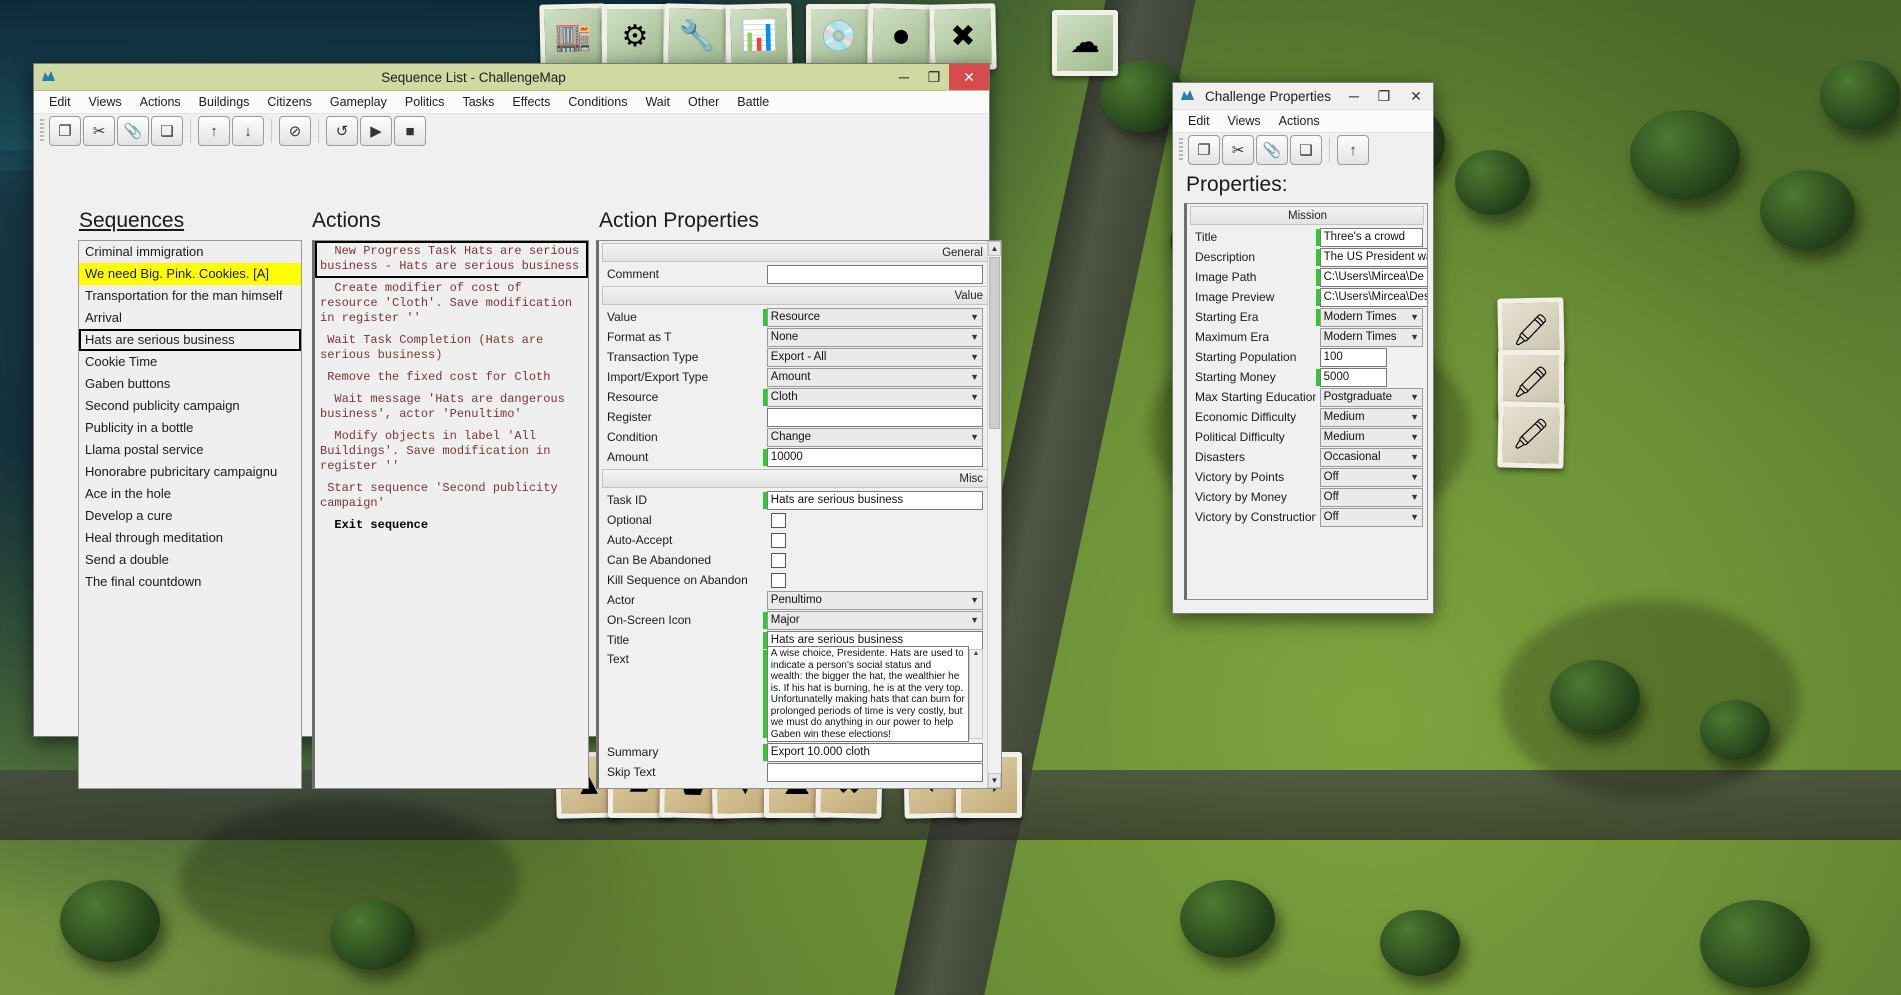  I want to click on checkbox-auto-accept, so click(778, 540).